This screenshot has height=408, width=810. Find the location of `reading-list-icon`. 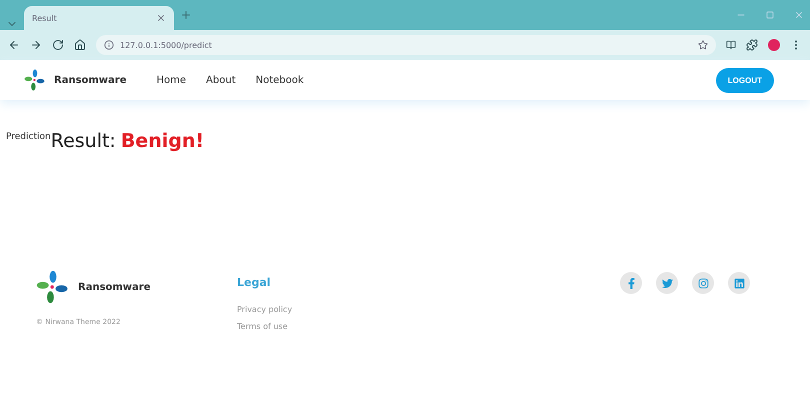

reading-list-icon is located at coordinates (731, 45).